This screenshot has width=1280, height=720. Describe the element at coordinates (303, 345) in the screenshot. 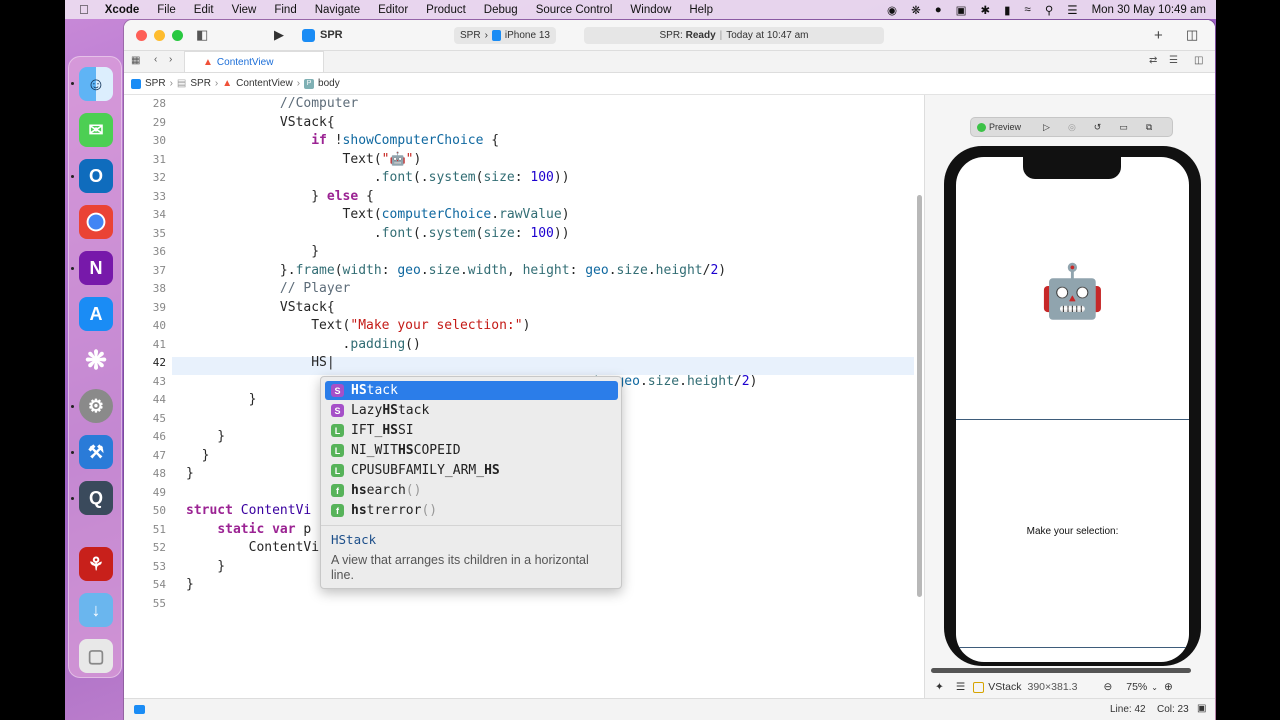

I see `code-line: .padding()` at that location.